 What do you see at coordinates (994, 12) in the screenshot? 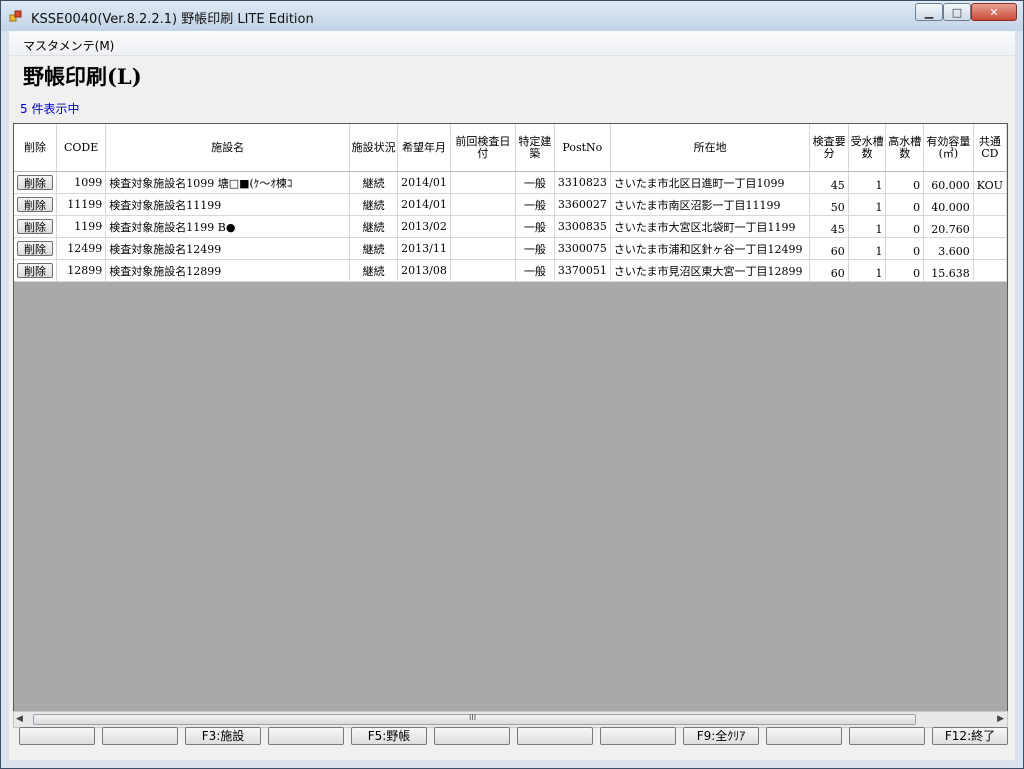
I see `close-button: ✕` at bounding box center [994, 12].